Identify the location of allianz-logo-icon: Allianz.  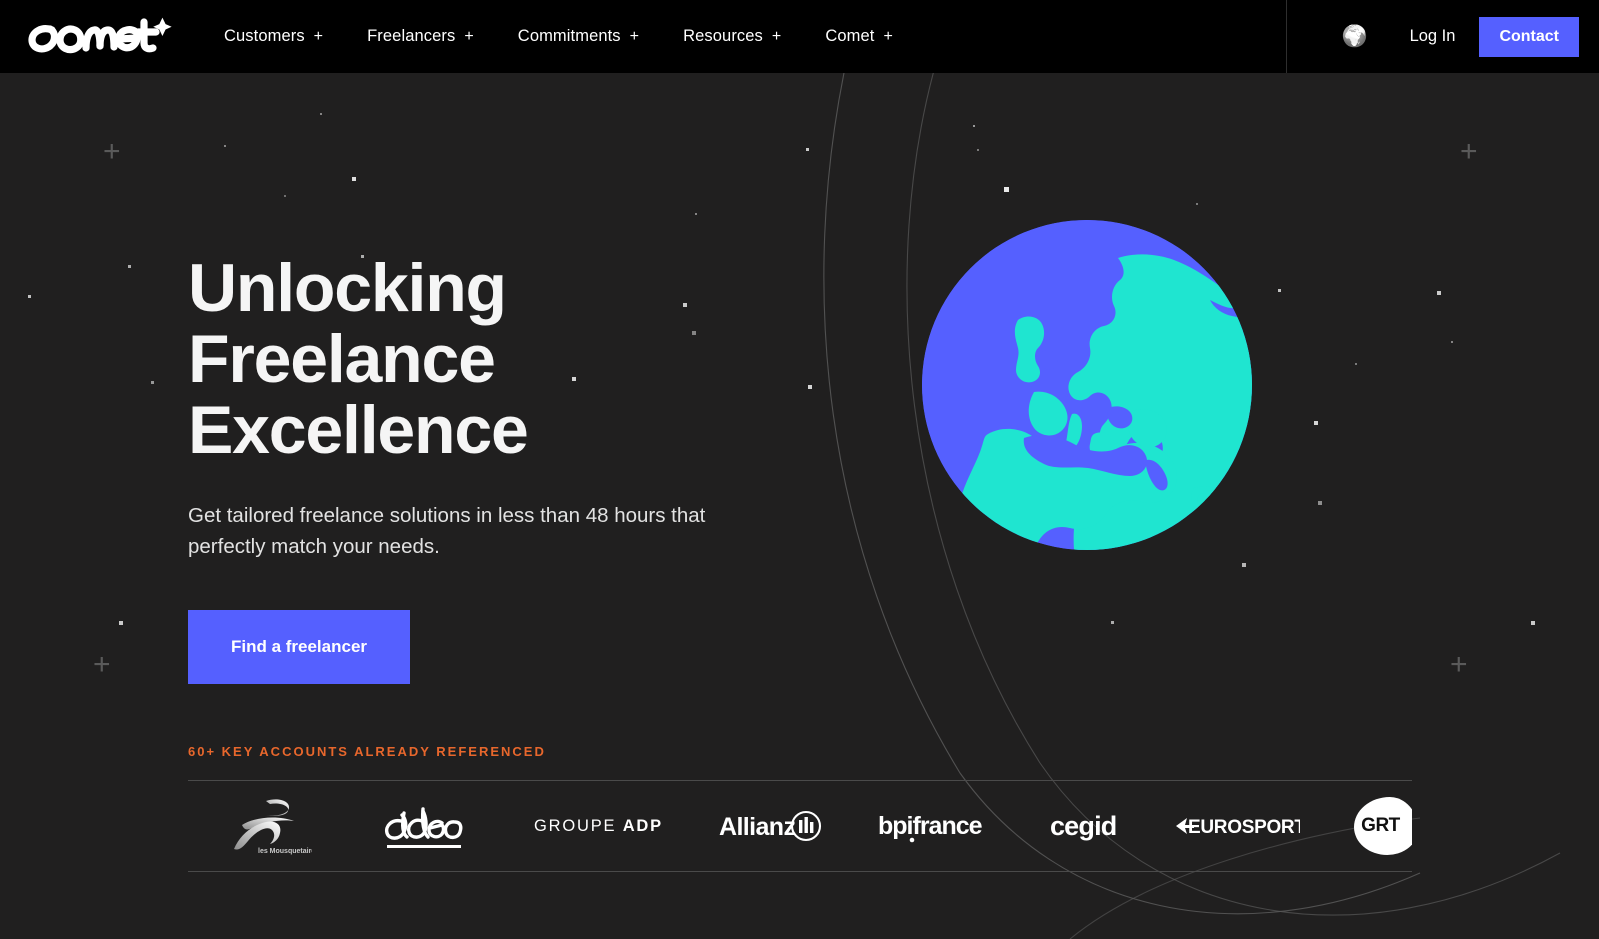
(770, 826).